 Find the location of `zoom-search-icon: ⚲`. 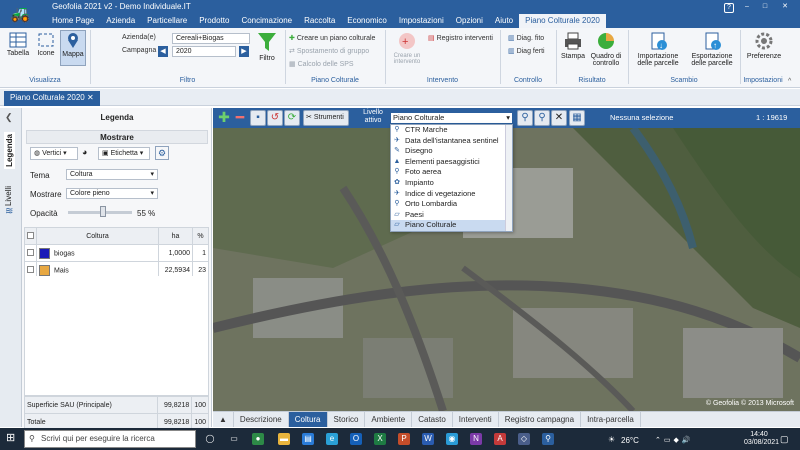

zoom-search-icon: ⚲ is located at coordinates (525, 118).